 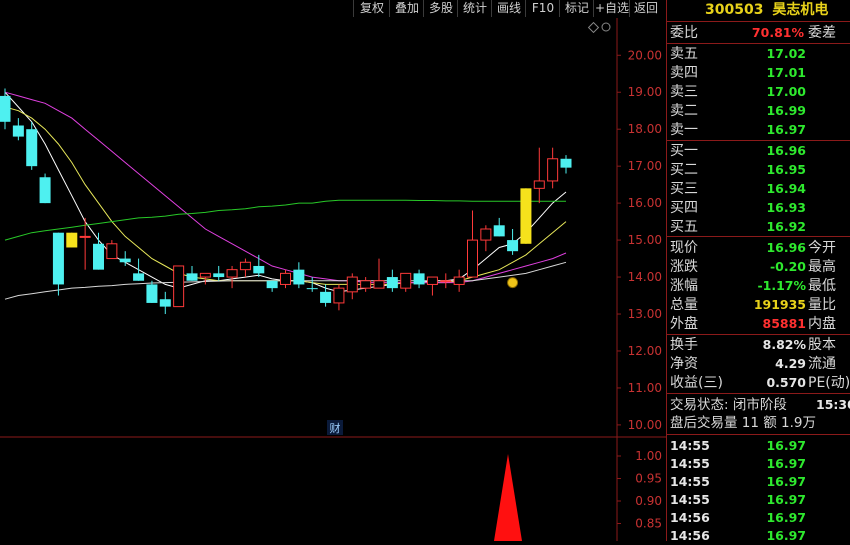 I want to click on toolbar-button-6: 标记, so click(x=576, y=8).